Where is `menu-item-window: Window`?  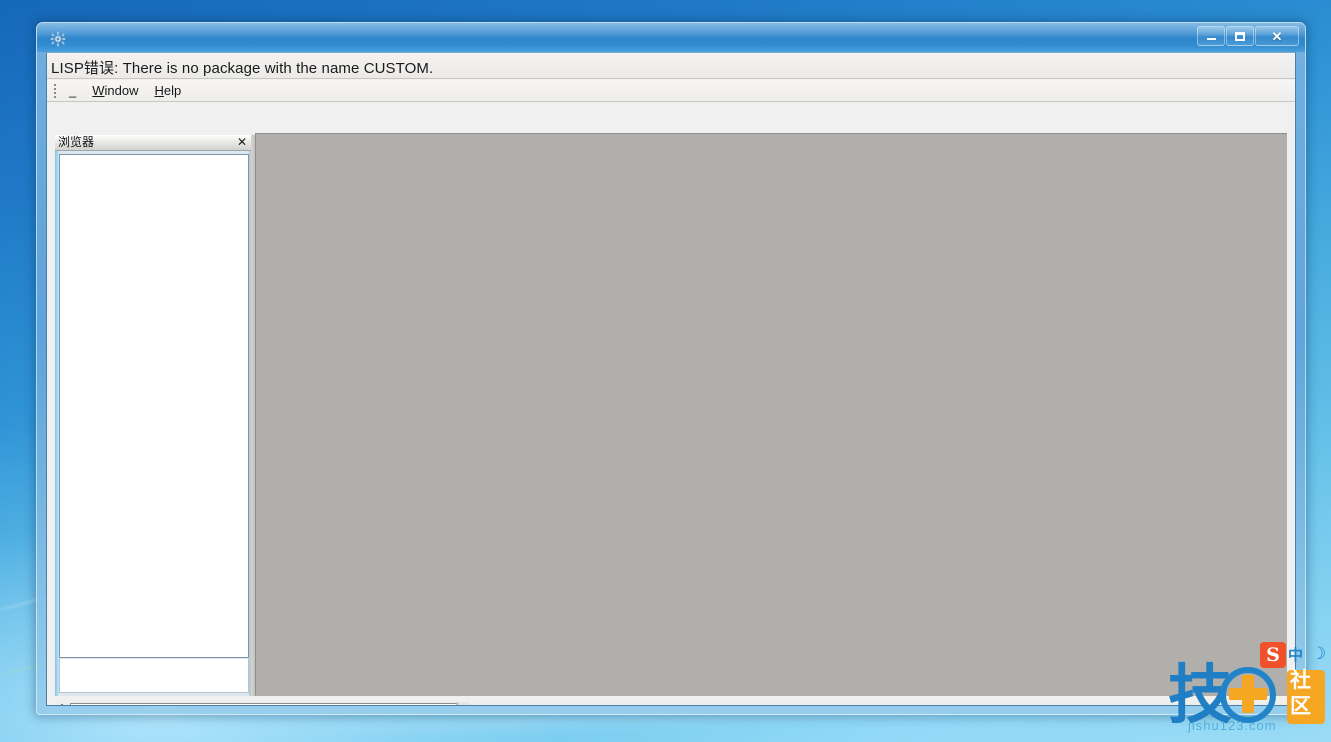 menu-item-window: Window is located at coordinates (115, 90).